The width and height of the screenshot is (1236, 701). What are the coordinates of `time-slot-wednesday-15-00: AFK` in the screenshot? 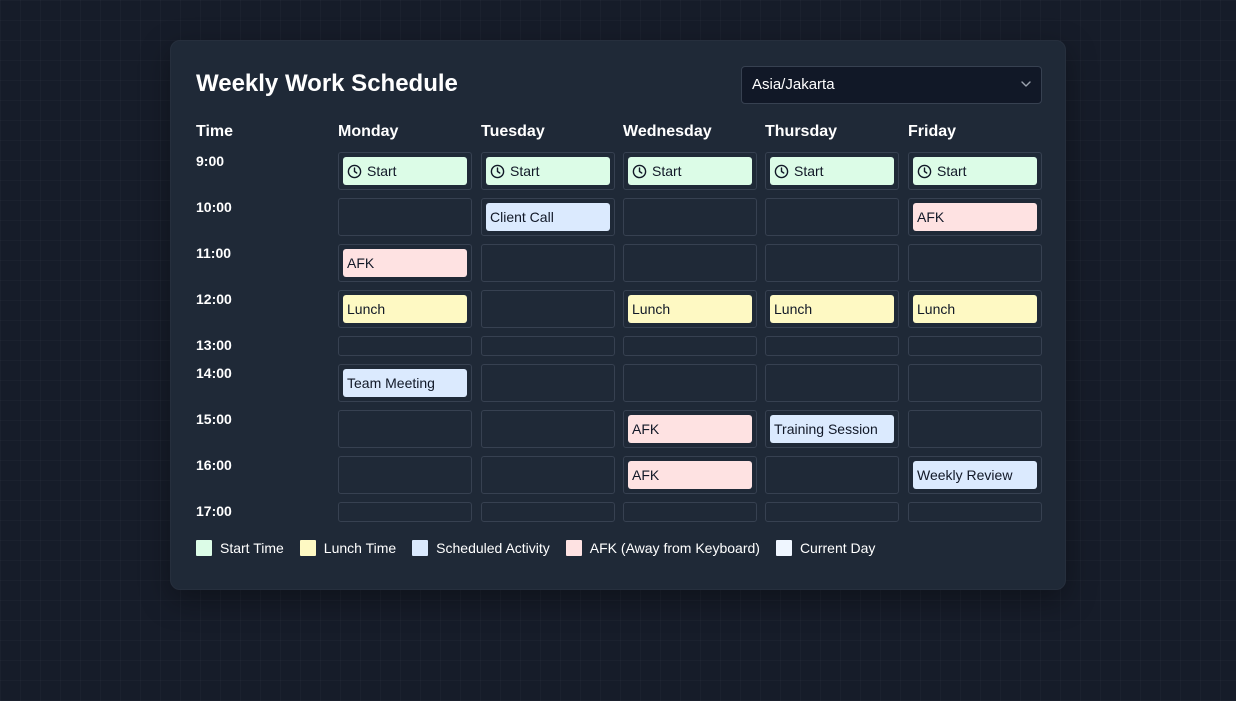 It's located at (690, 429).